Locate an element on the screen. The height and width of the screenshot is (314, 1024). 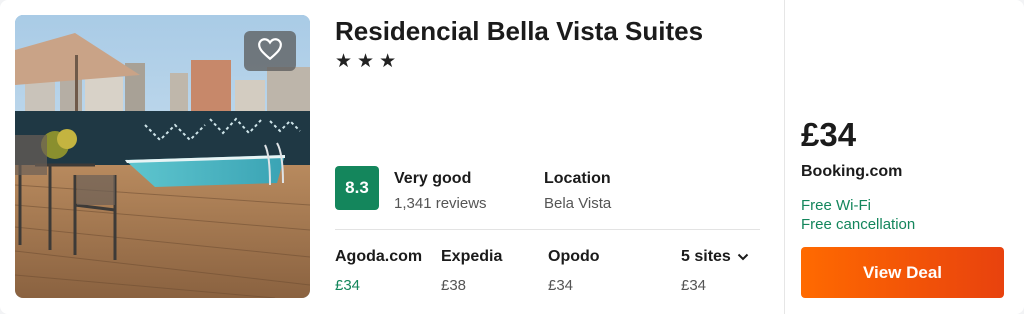
chevron-down-icon is located at coordinates (743, 257).